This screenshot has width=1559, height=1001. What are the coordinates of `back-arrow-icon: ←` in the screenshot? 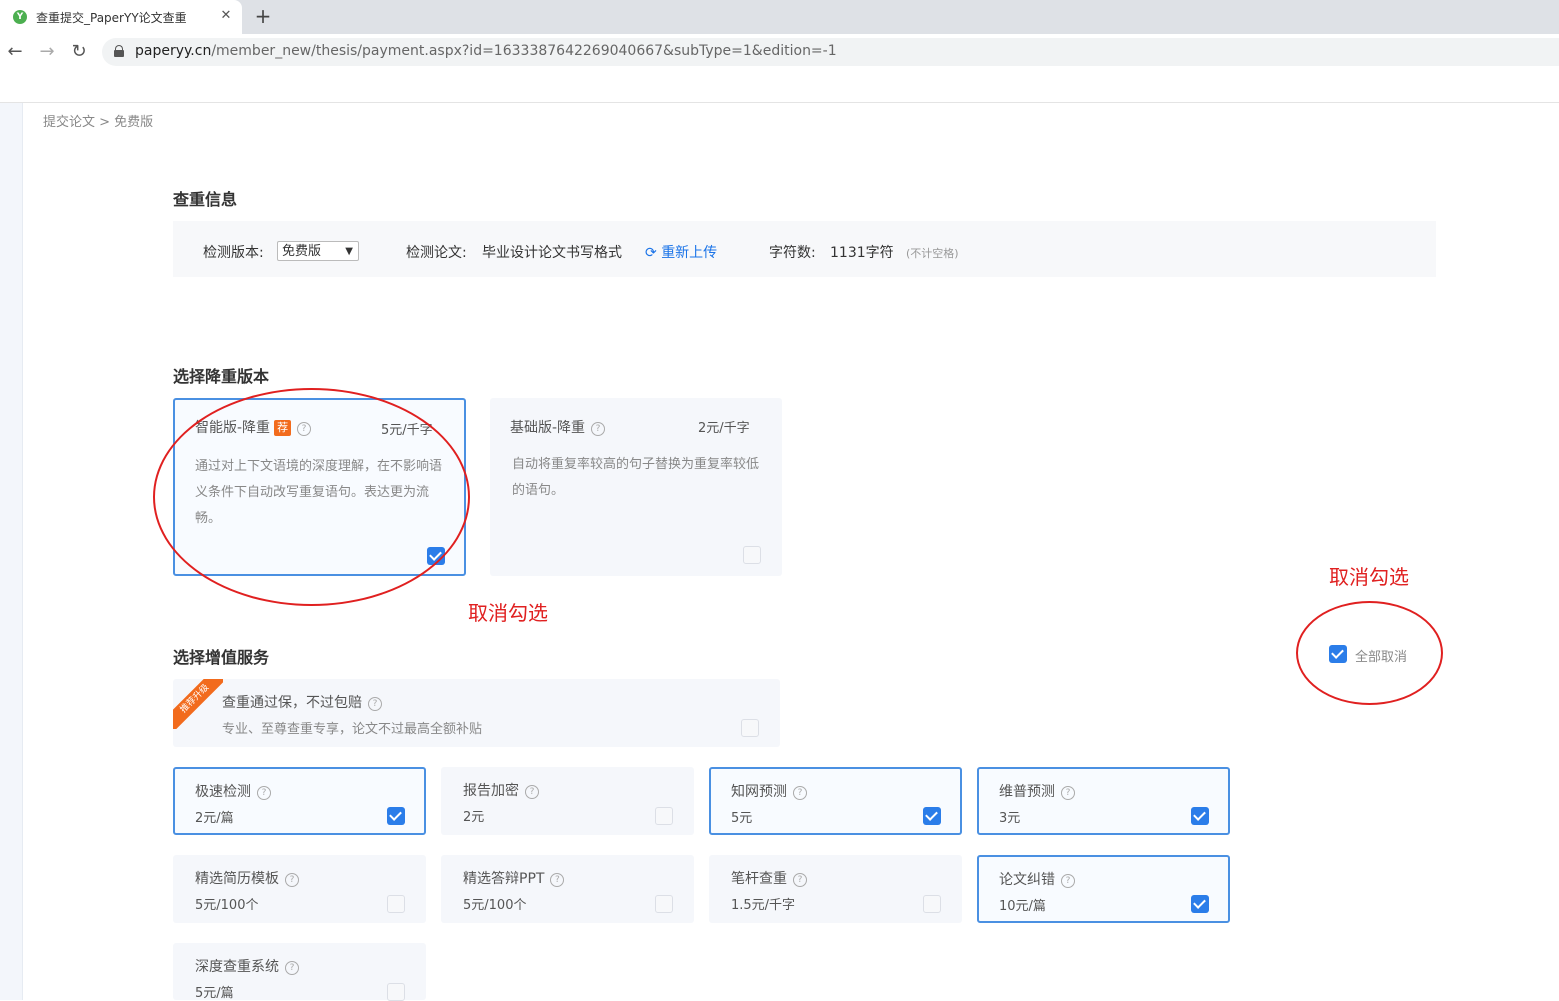 It's located at (15, 52).